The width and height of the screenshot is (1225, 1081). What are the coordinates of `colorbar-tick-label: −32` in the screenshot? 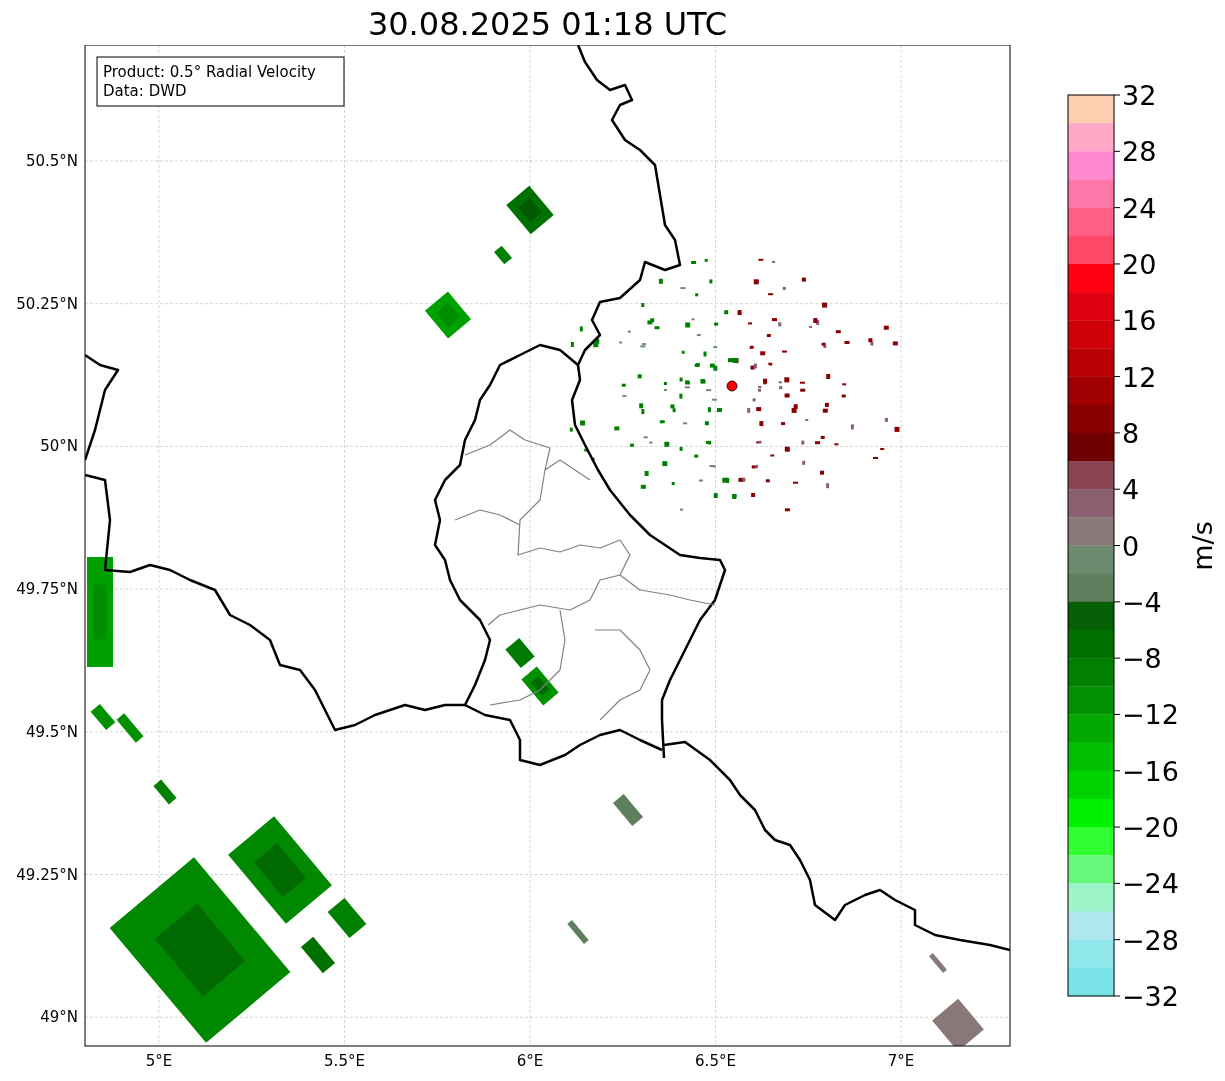 It's located at (1150, 996).